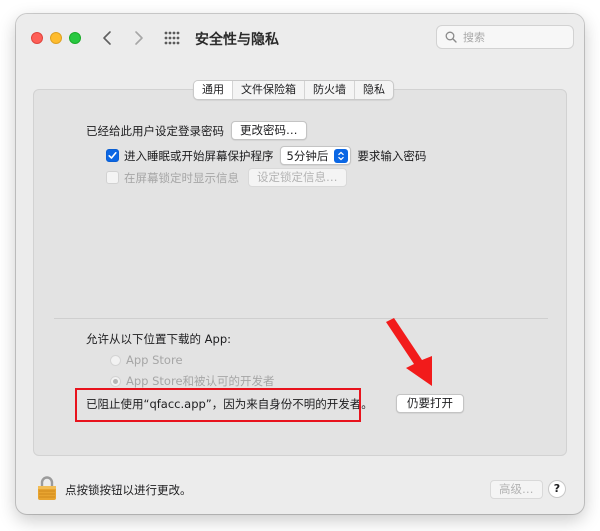  I want to click on tab-bar: 通用 文件保险箱 防火墙 隐私, so click(293, 90).